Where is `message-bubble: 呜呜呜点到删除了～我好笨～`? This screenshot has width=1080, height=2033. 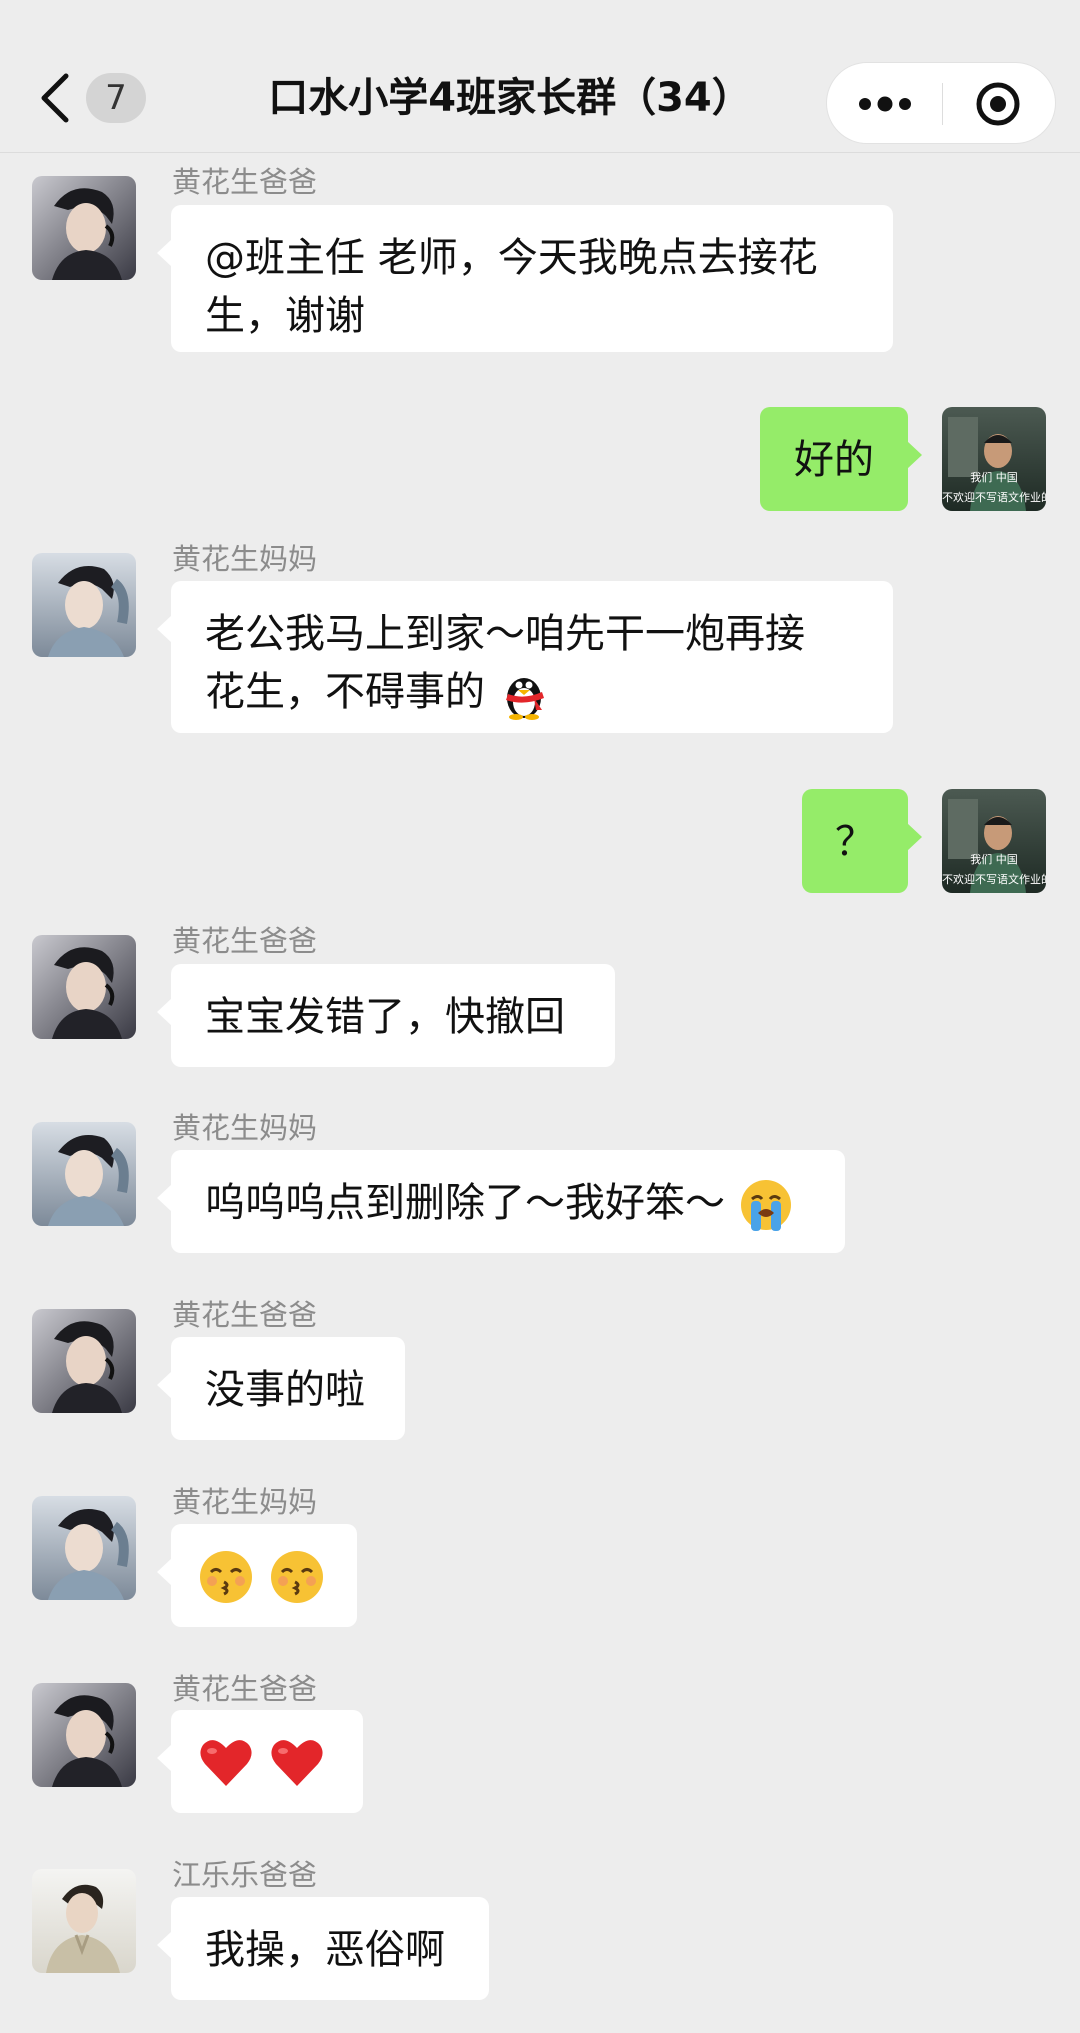 message-bubble: 呜呜呜点到删除了～我好笨～ is located at coordinates (501, 1201).